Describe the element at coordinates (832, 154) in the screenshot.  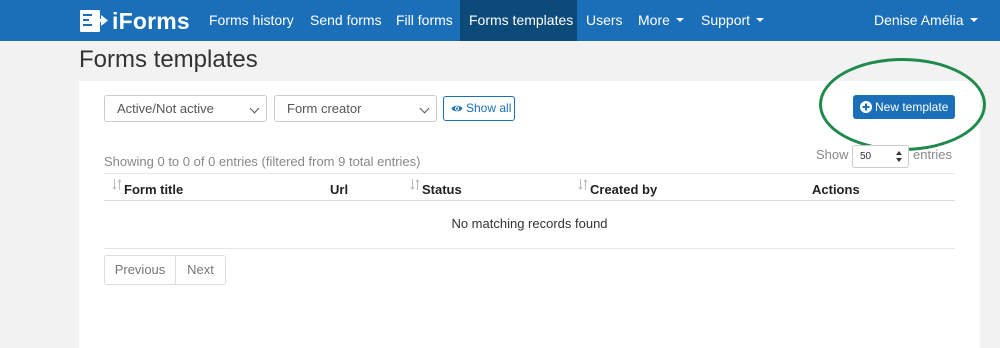
I see `length-show-label: Show` at that location.